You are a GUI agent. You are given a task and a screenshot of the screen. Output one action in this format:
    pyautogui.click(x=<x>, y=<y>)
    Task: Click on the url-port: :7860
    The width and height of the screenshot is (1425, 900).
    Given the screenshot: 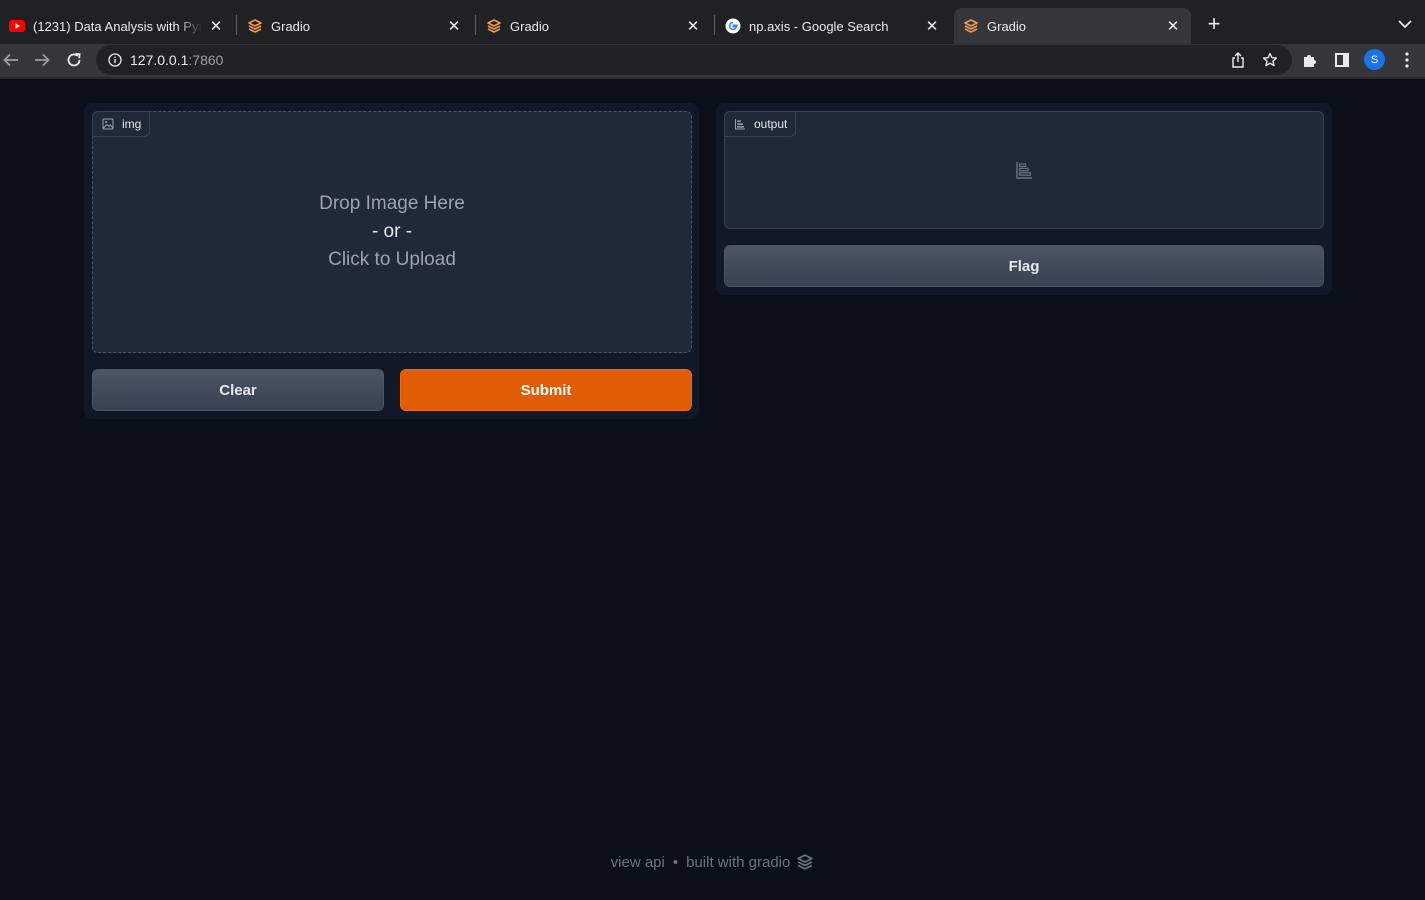 What is the action you would take?
    pyautogui.click(x=206, y=60)
    